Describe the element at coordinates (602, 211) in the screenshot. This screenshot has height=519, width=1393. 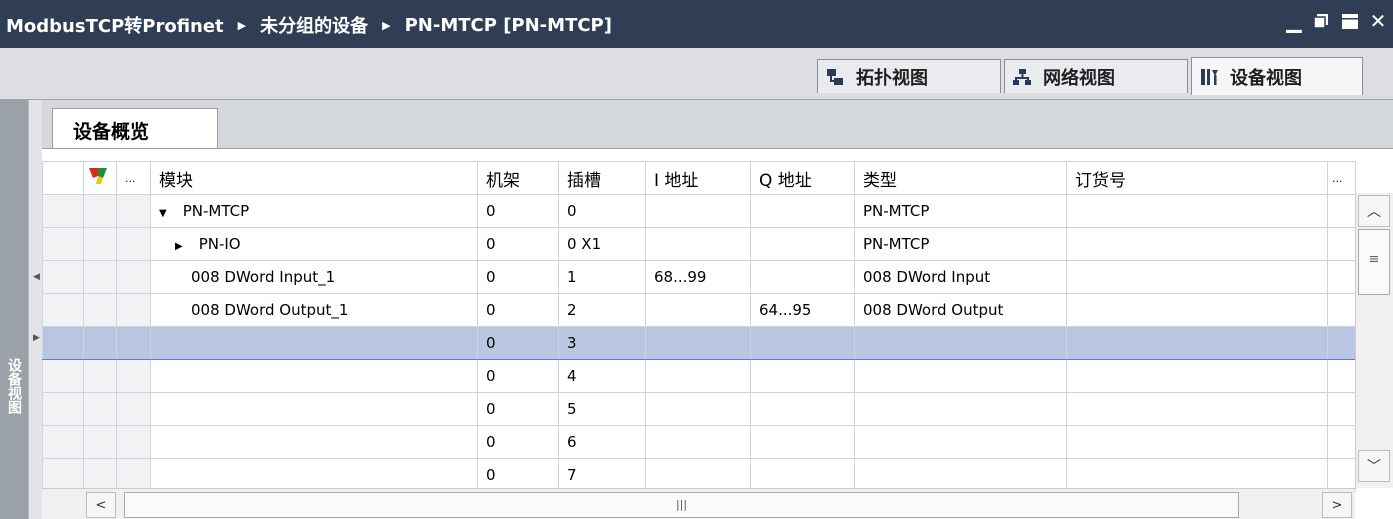
I see `cell-slot: 0` at that location.